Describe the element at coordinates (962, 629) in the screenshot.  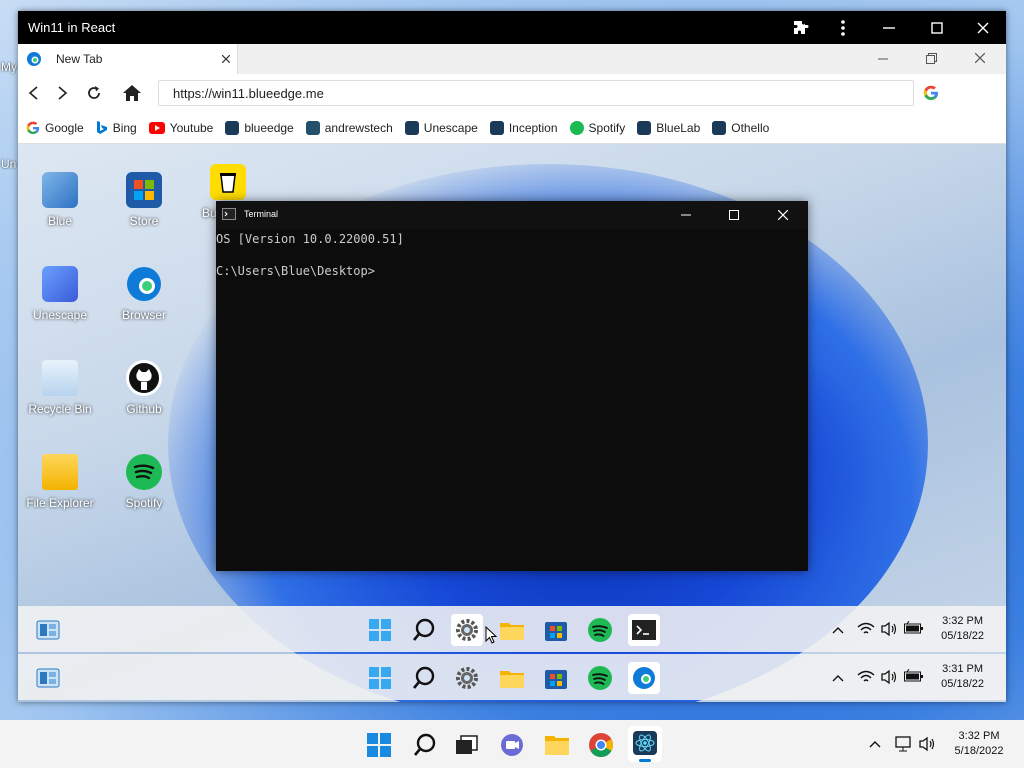
I see `taskbar-clock: 3:32 PM 05/18/22` at that location.